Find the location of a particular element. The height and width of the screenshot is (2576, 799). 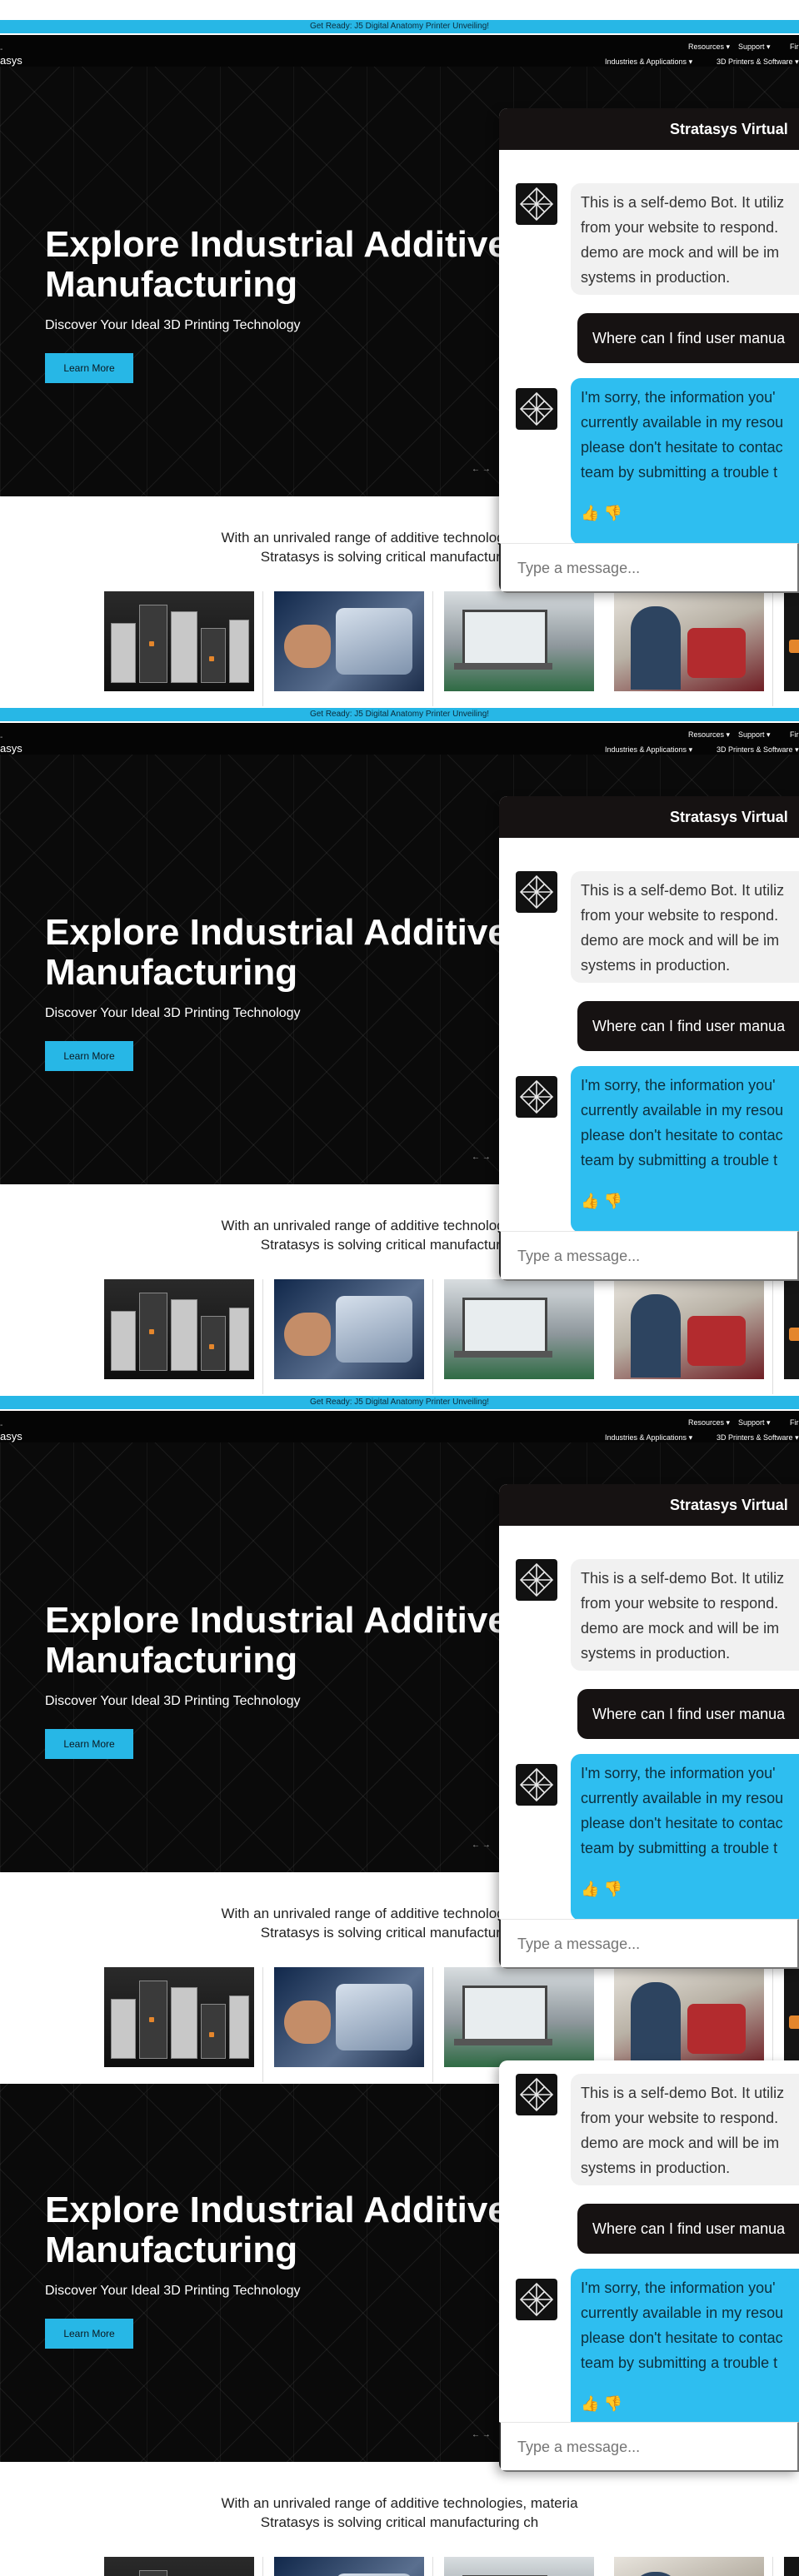

chat-header: Stratasys Virtual is located at coordinates (649, 129).